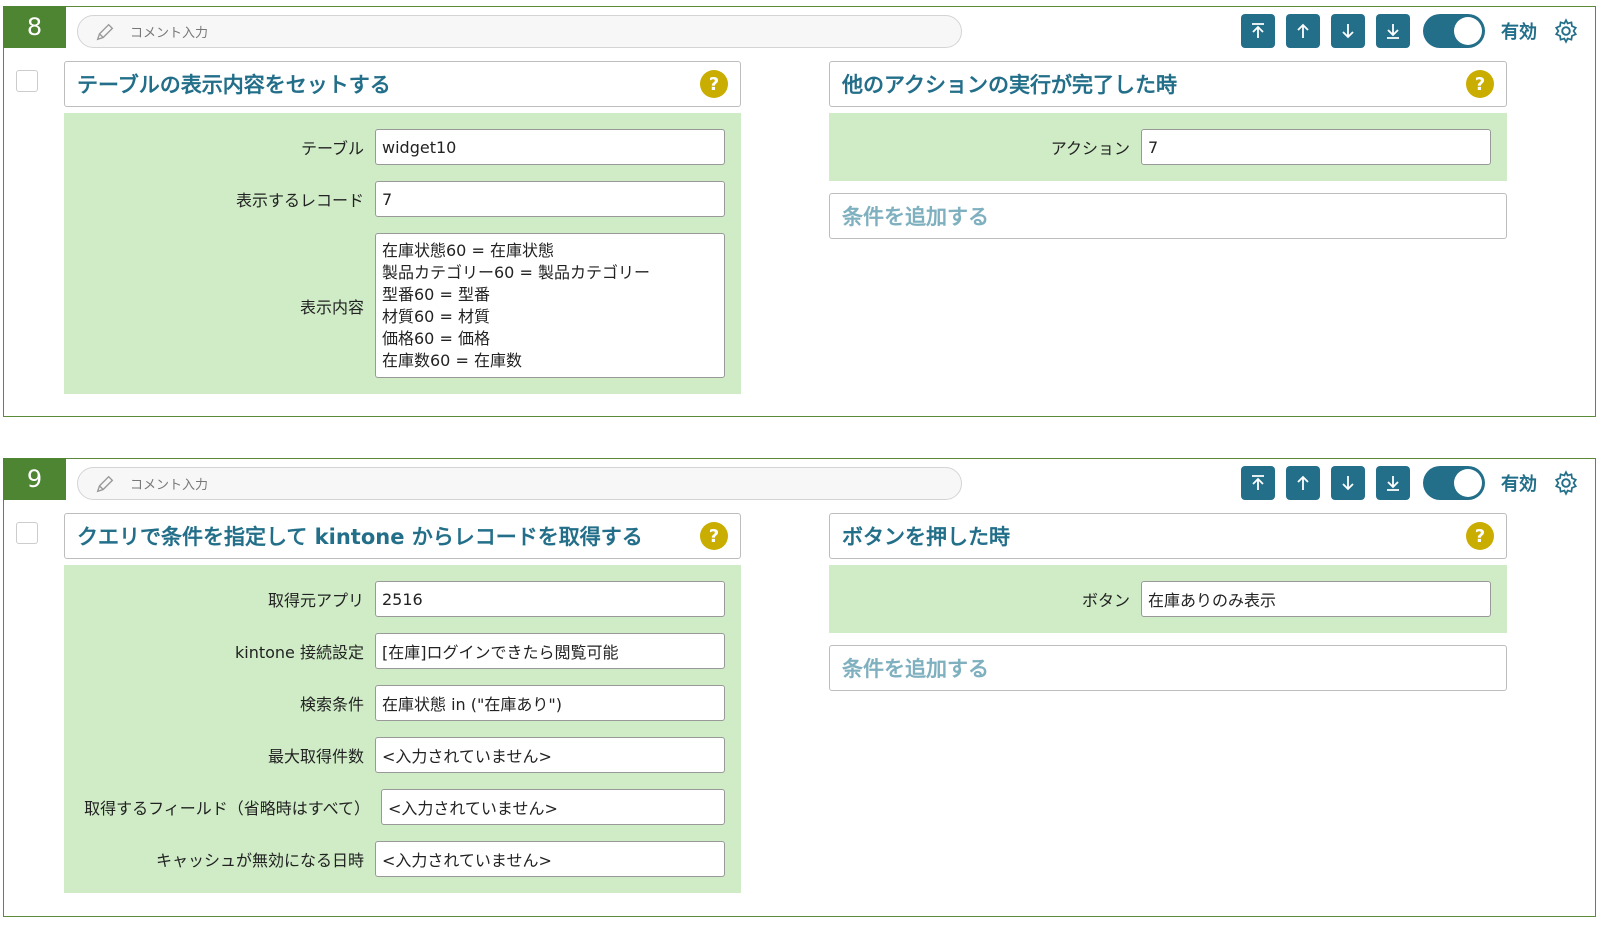 This screenshot has height=941, width=1600. What do you see at coordinates (550, 147) in the screenshot?
I see `table-field: widget10` at bounding box center [550, 147].